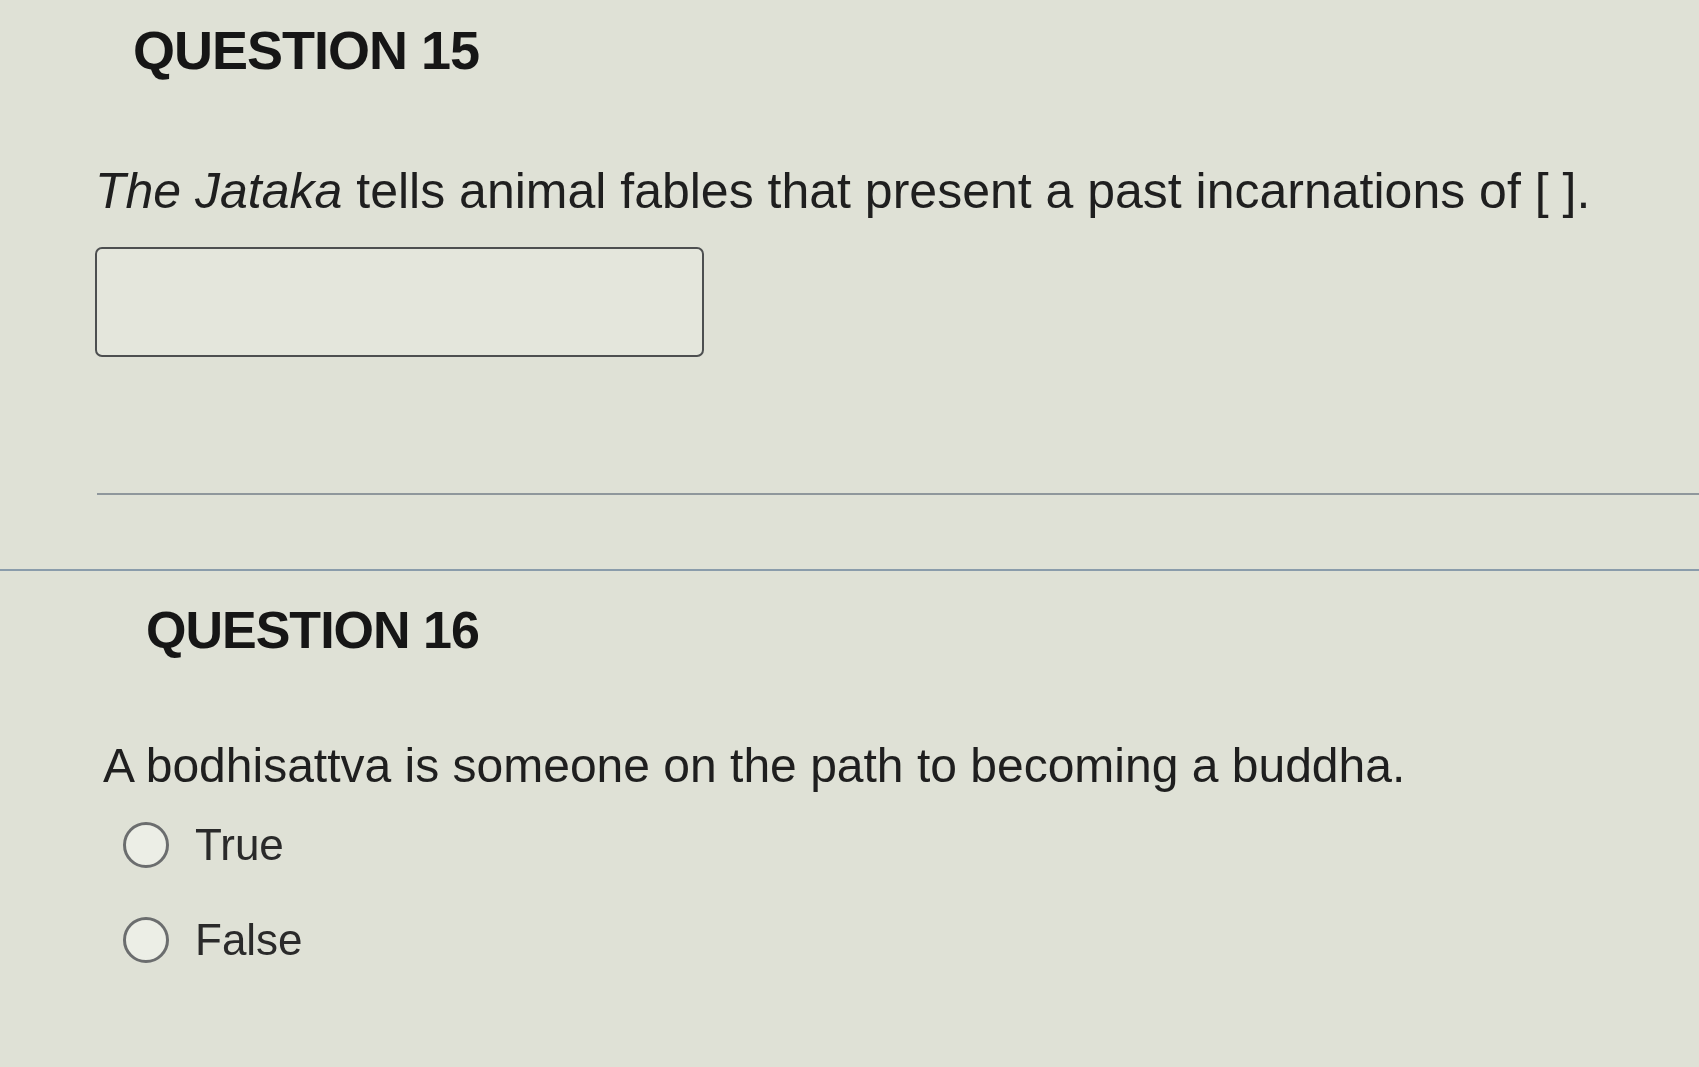 The width and height of the screenshot is (1699, 1067). Describe the element at coordinates (306, 50) in the screenshot. I see `question-heading: QUESTION 15` at that location.